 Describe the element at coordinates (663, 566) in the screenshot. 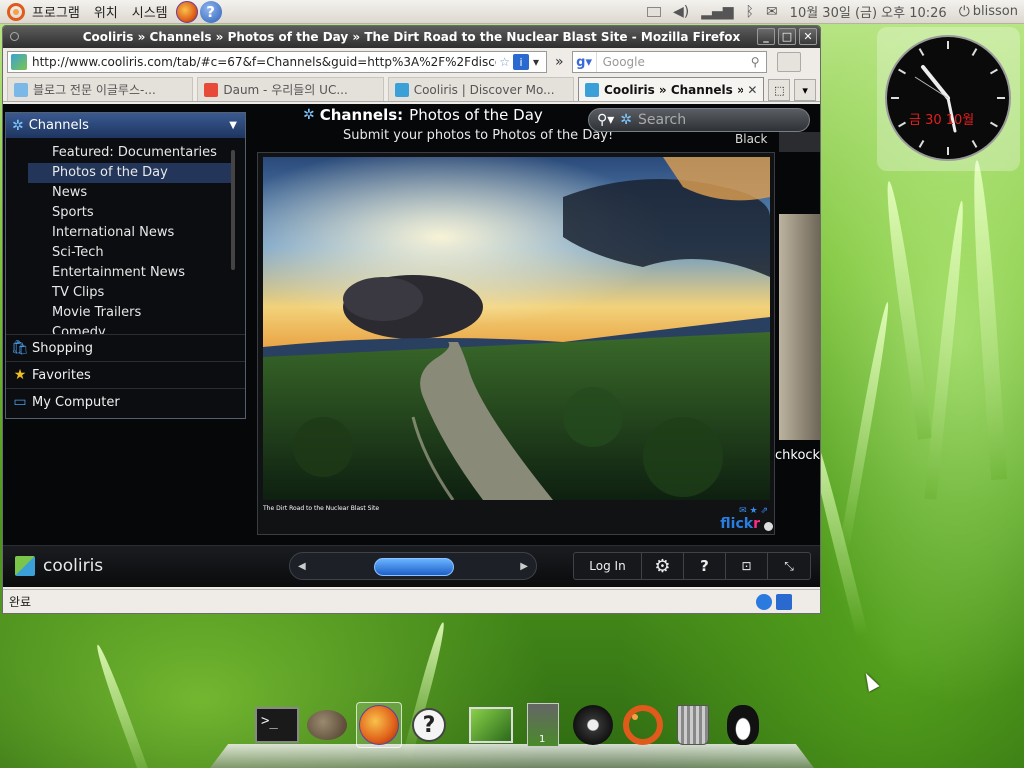

I see `settings-gear-icon: ⚙` at that location.